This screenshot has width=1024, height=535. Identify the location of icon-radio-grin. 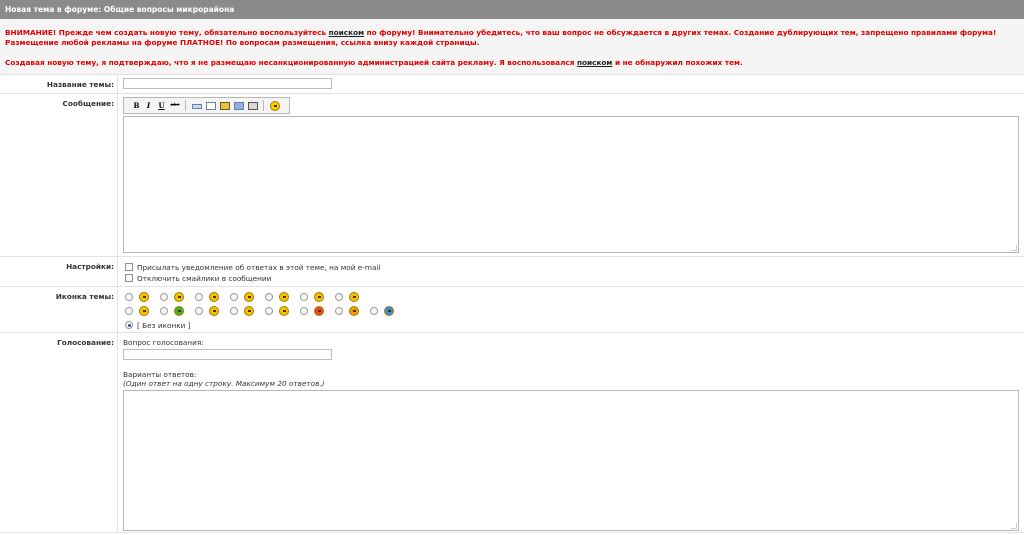
(269, 297).